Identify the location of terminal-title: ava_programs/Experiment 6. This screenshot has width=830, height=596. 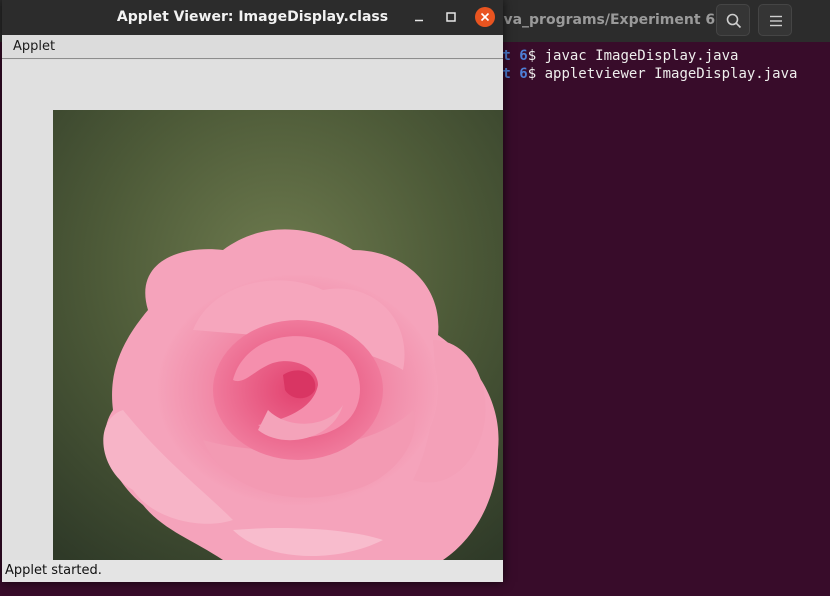
(605, 20).